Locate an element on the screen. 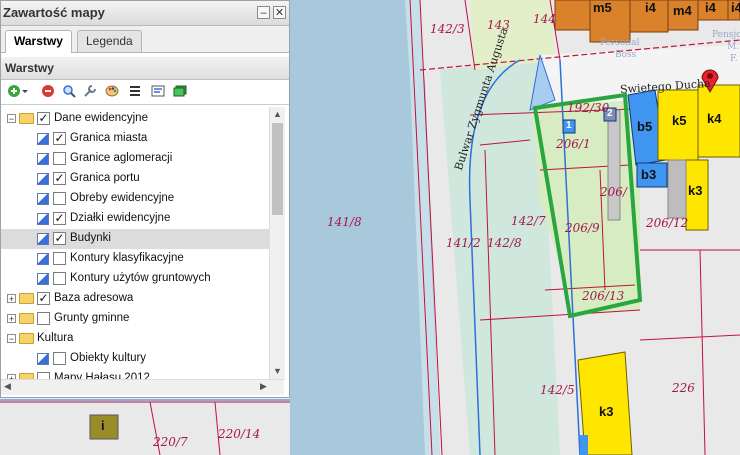  add-layer-icon is located at coordinates (14, 91).